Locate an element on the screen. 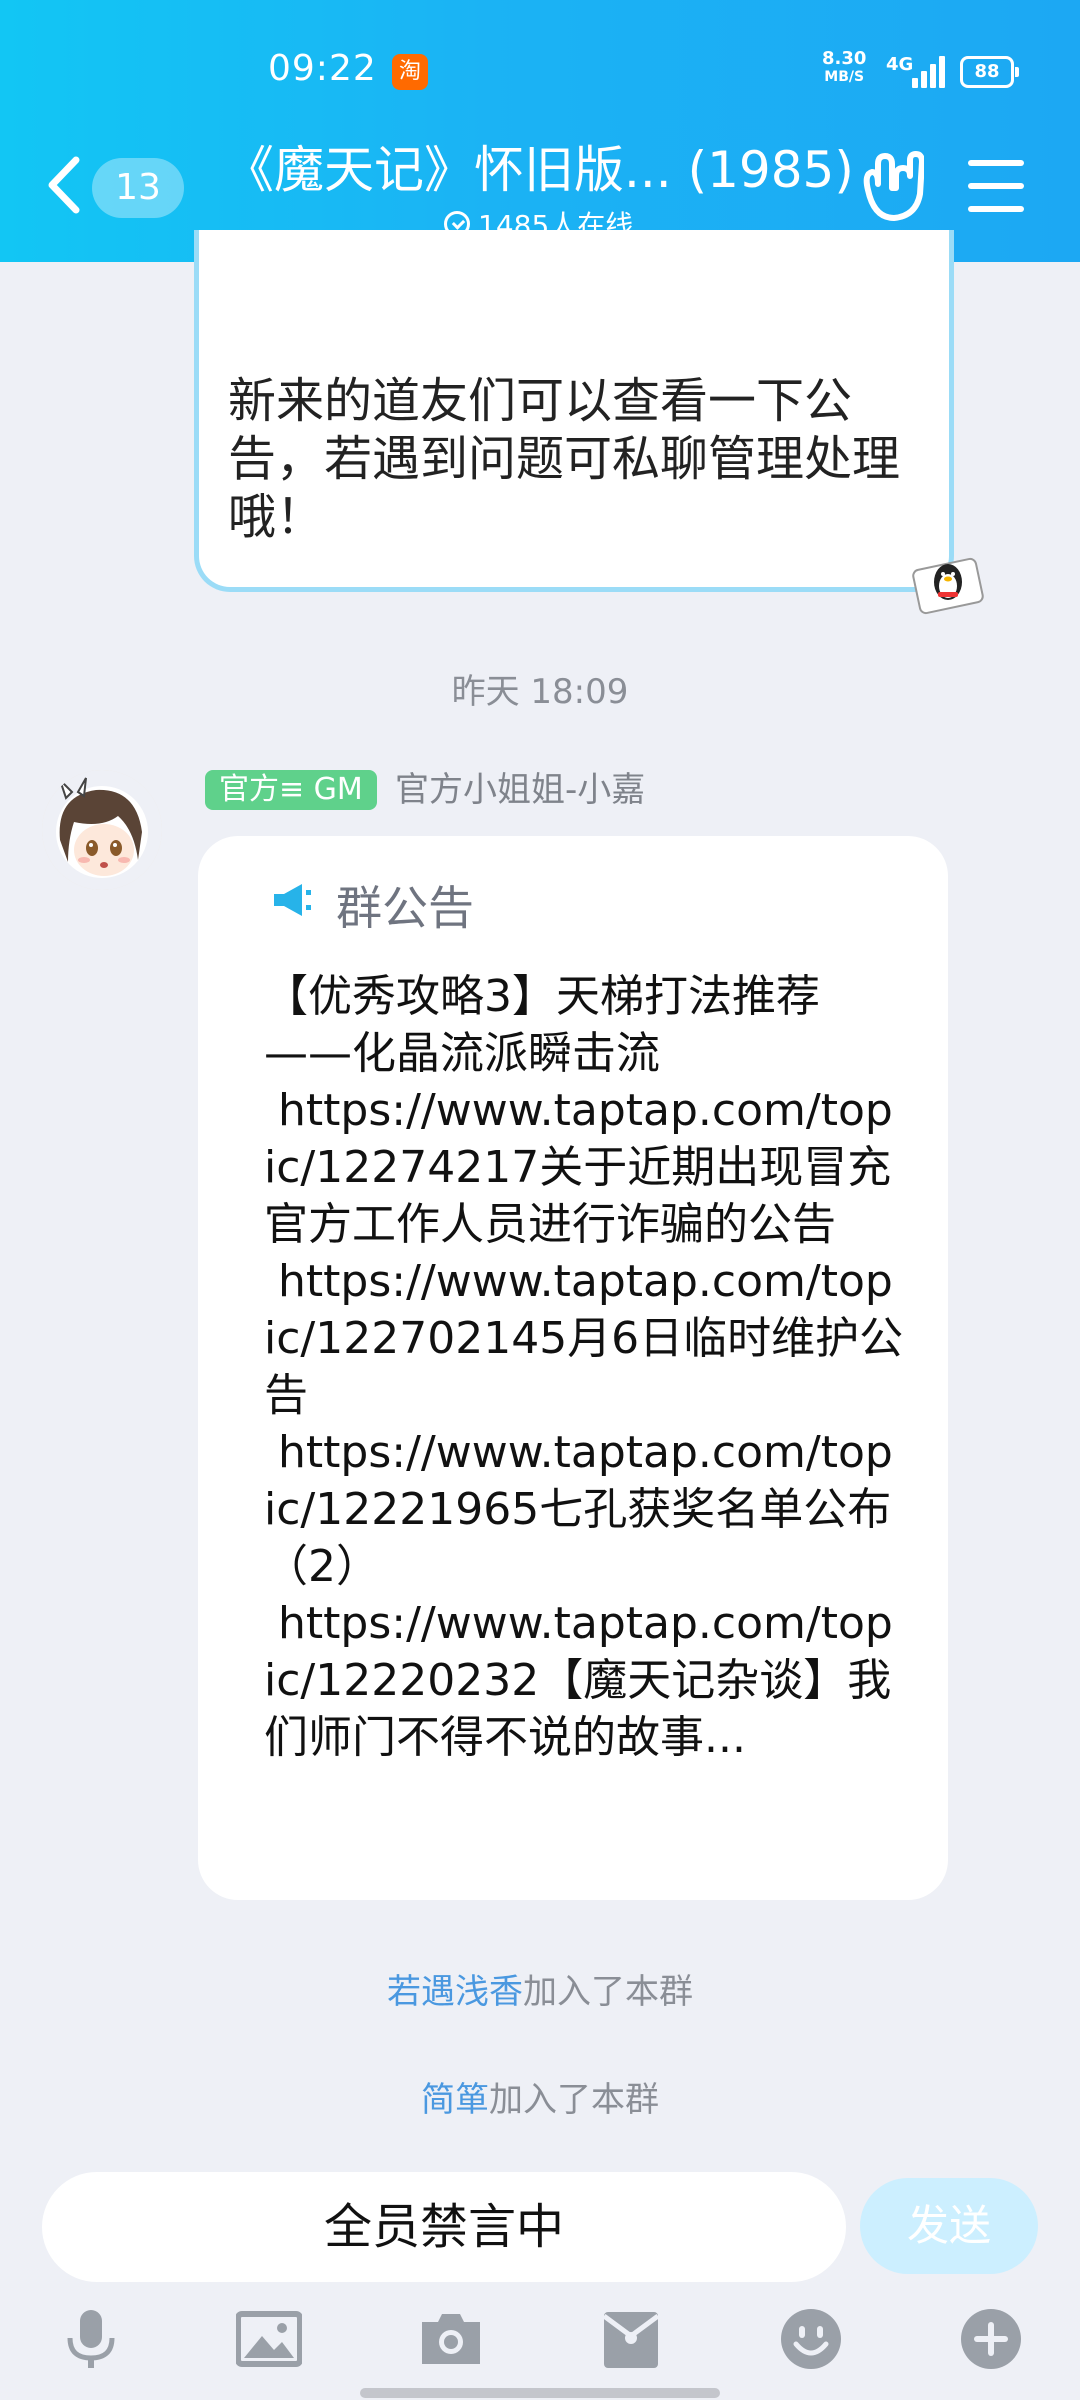 The image size is (1080, 2400). join-notification: 若遇浅香加入了本群 is located at coordinates (540, 1988).